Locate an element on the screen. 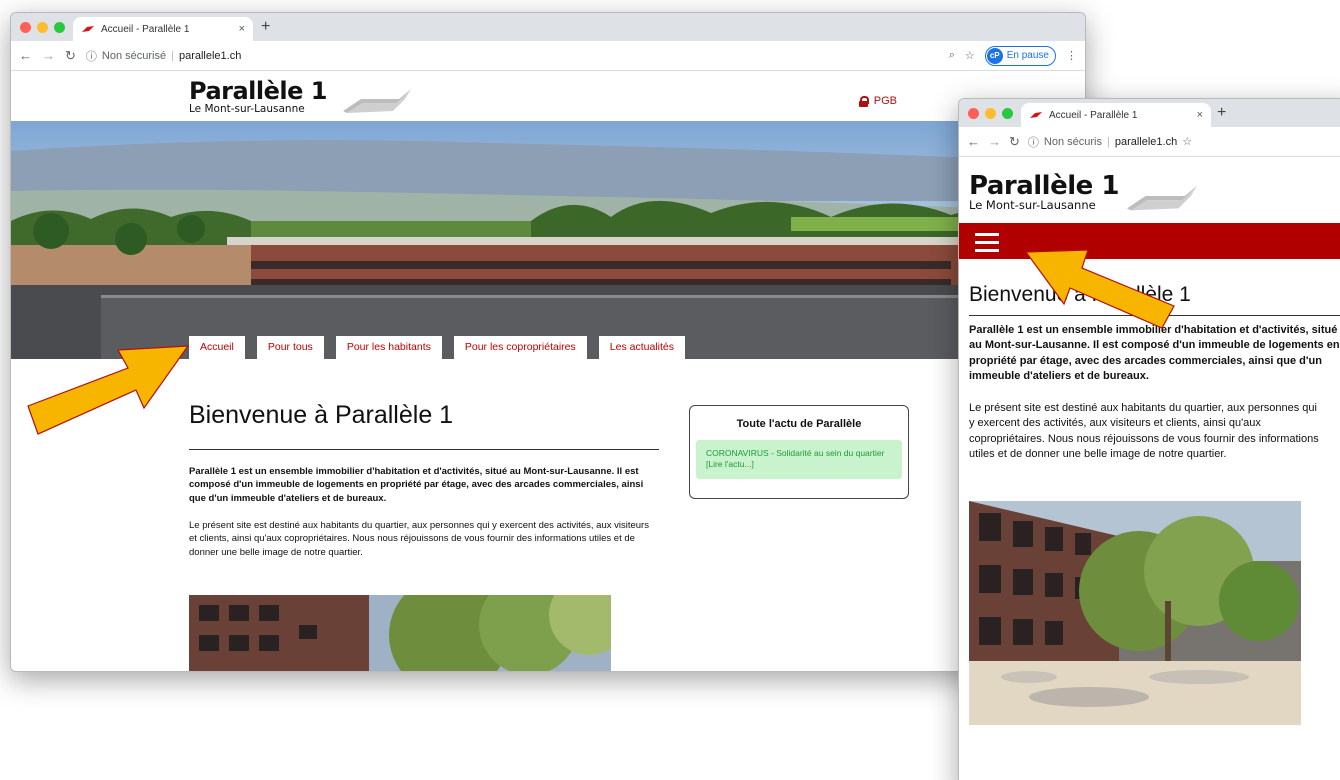 The height and width of the screenshot is (780, 1340). mobile-security-label: Non sécuris is located at coordinates (1072, 141).